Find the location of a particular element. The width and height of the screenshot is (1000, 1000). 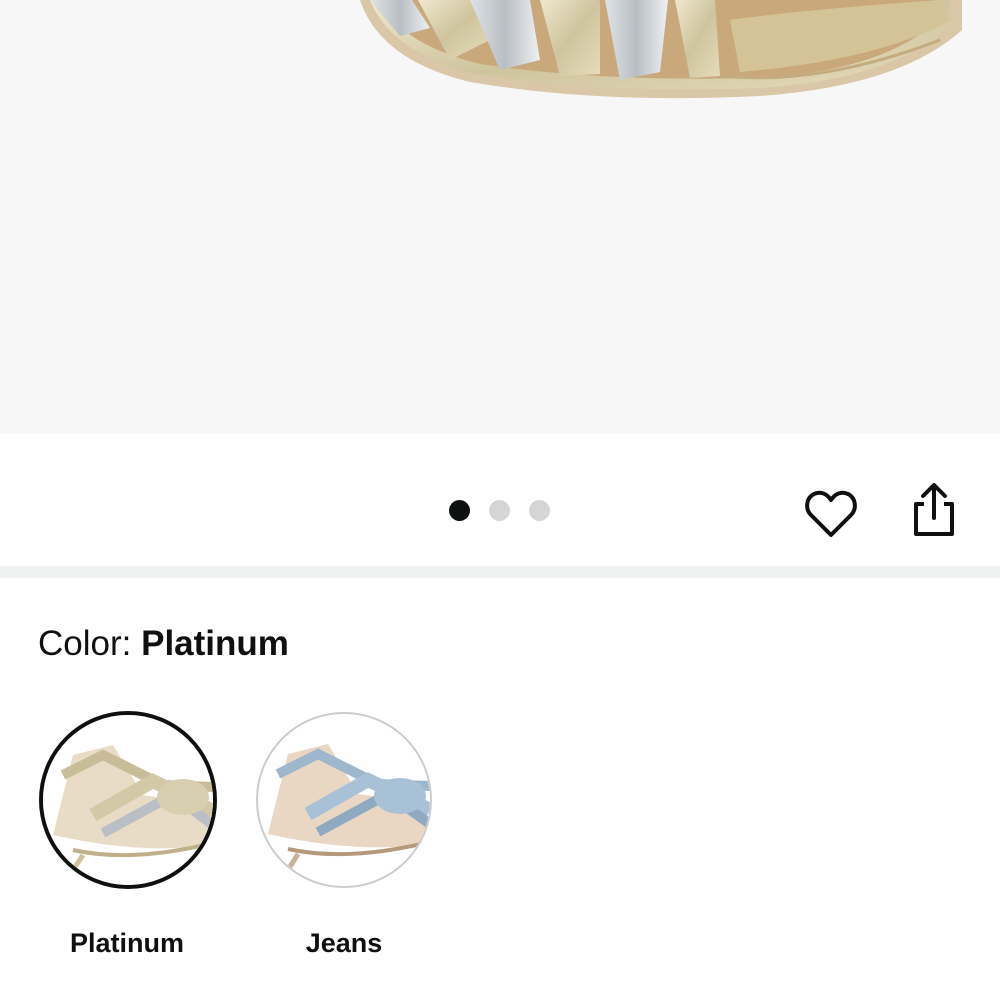

color-selection-label: Color: Platinum is located at coordinates (163, 644).